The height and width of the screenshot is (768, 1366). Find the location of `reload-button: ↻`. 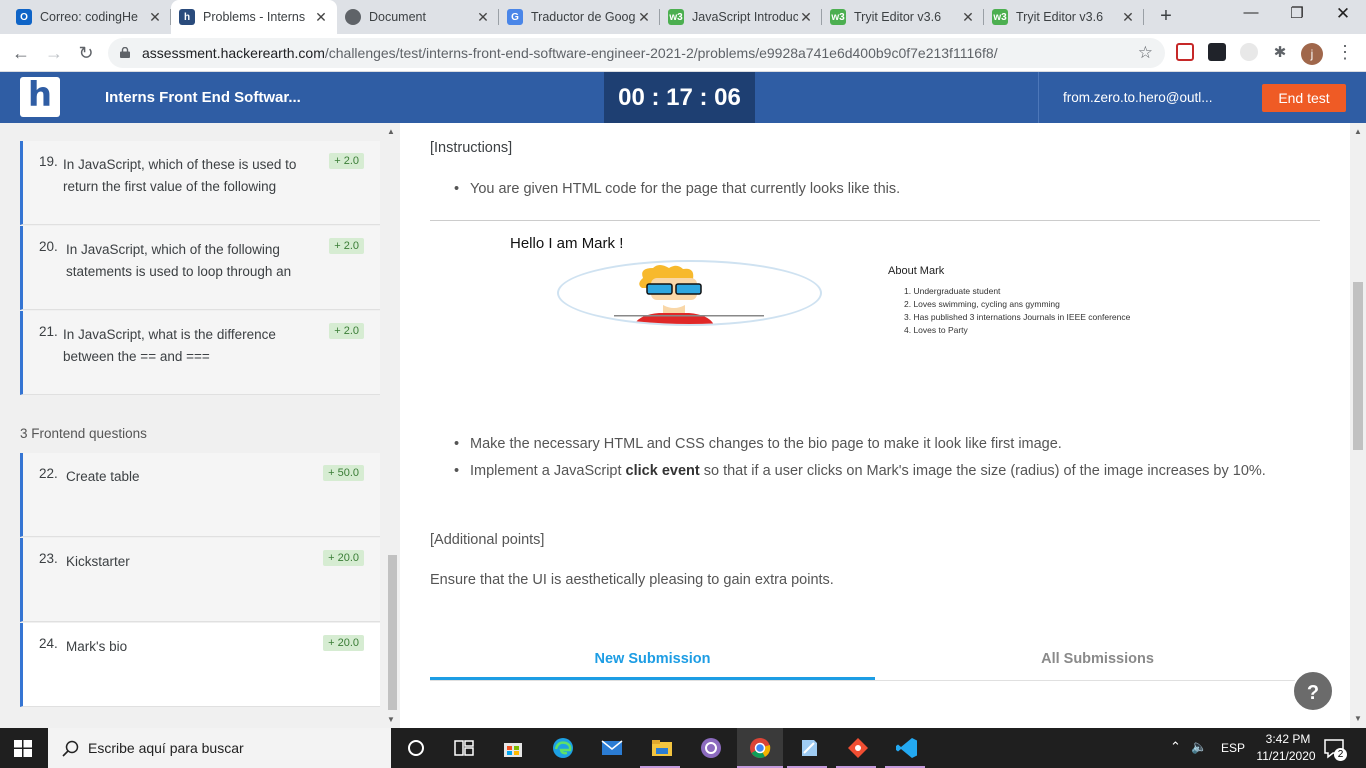

reload-button: ↻ is located at coordinates (86, 53).